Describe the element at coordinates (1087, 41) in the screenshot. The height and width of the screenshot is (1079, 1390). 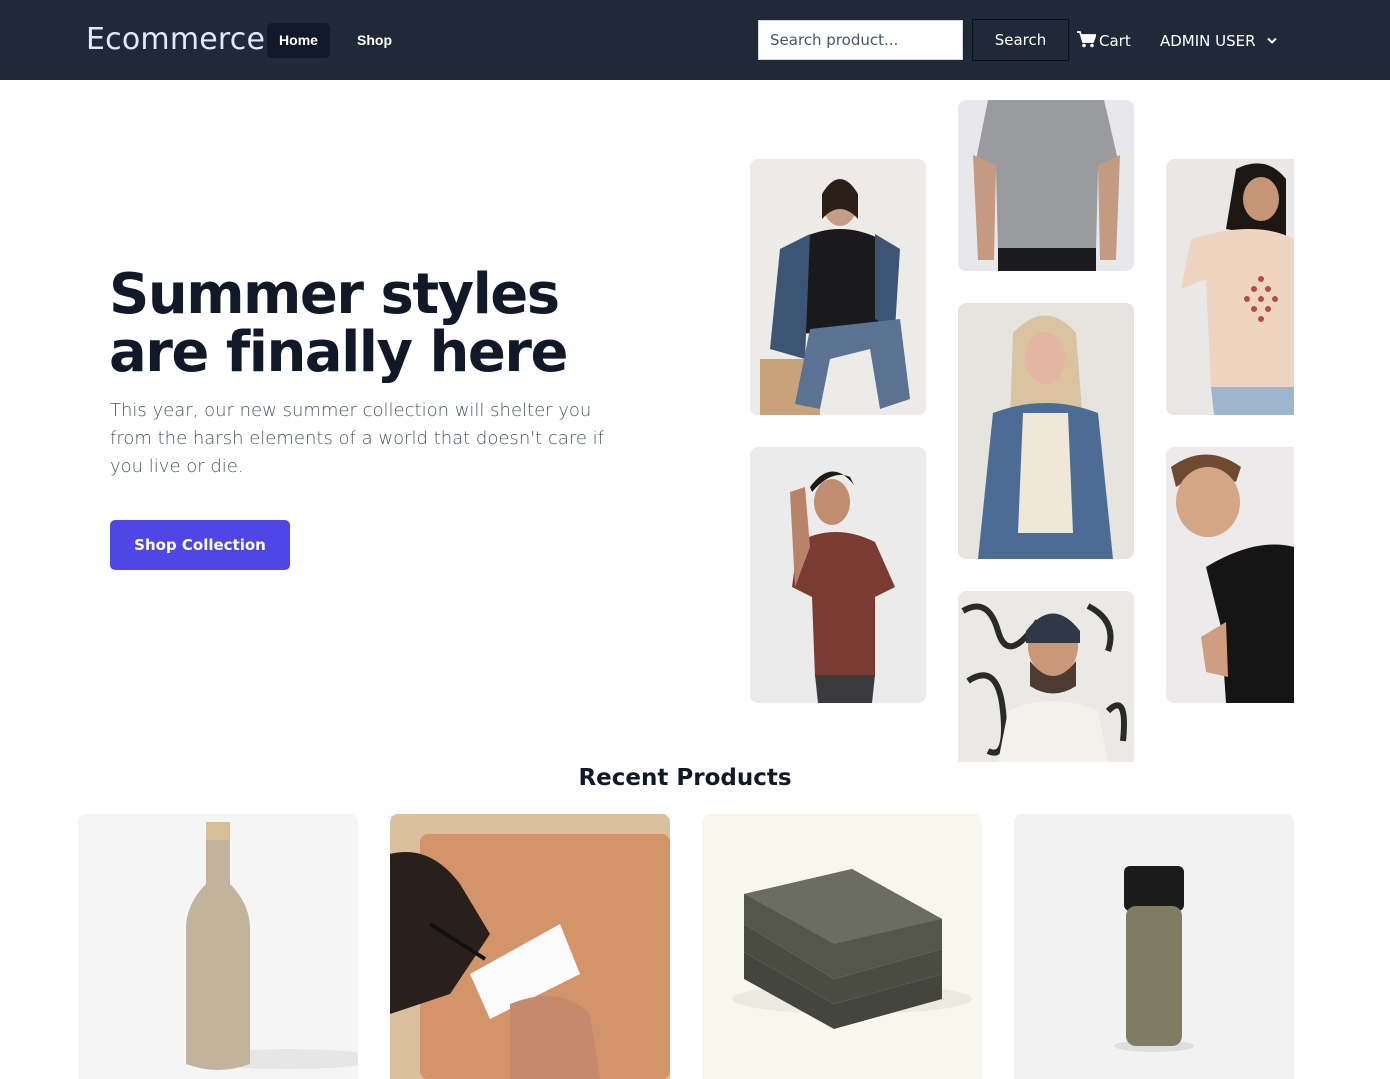
I see `shopping-cart-icon` at that location.